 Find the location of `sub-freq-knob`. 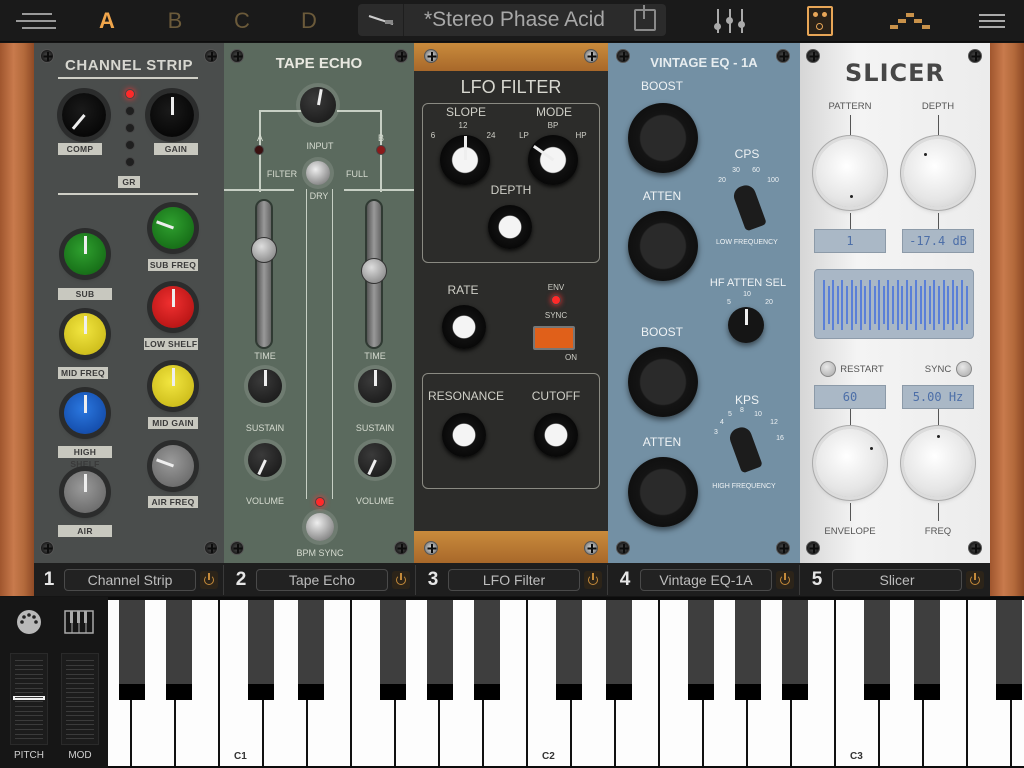

sub-freq-knob is located at coordinates (173, 228).